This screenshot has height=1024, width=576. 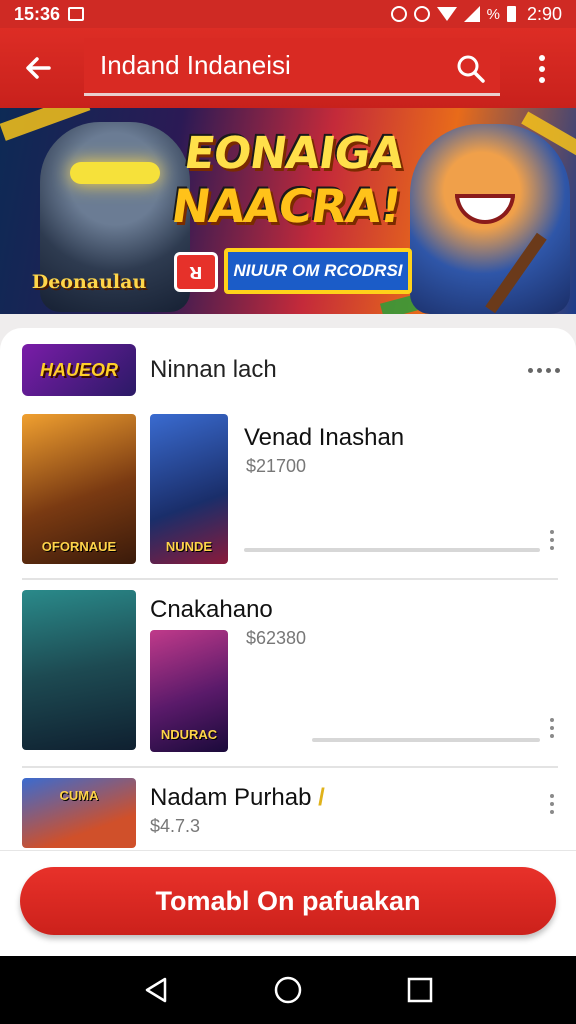 I want to click on banner-cta-button: NIUUR OM RCODRSI, so click(x=318, y=271).